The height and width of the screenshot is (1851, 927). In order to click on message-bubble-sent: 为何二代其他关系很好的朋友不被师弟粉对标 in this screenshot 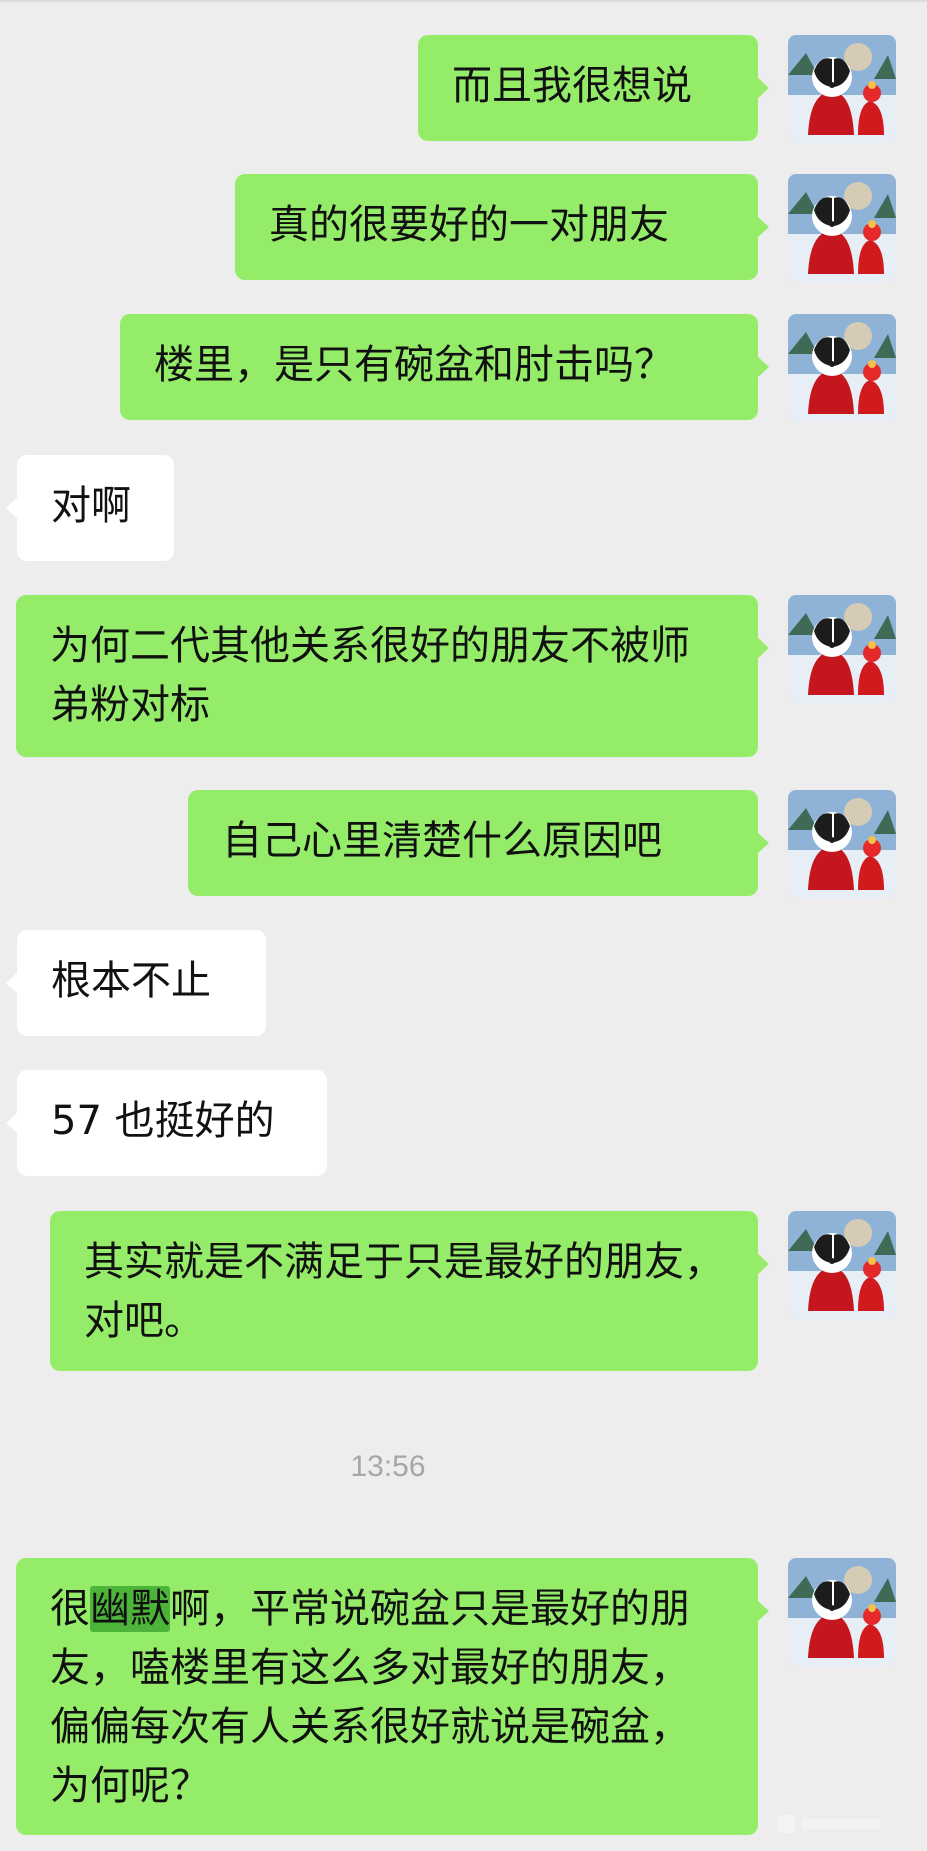, I will do `click(392, 676)`.